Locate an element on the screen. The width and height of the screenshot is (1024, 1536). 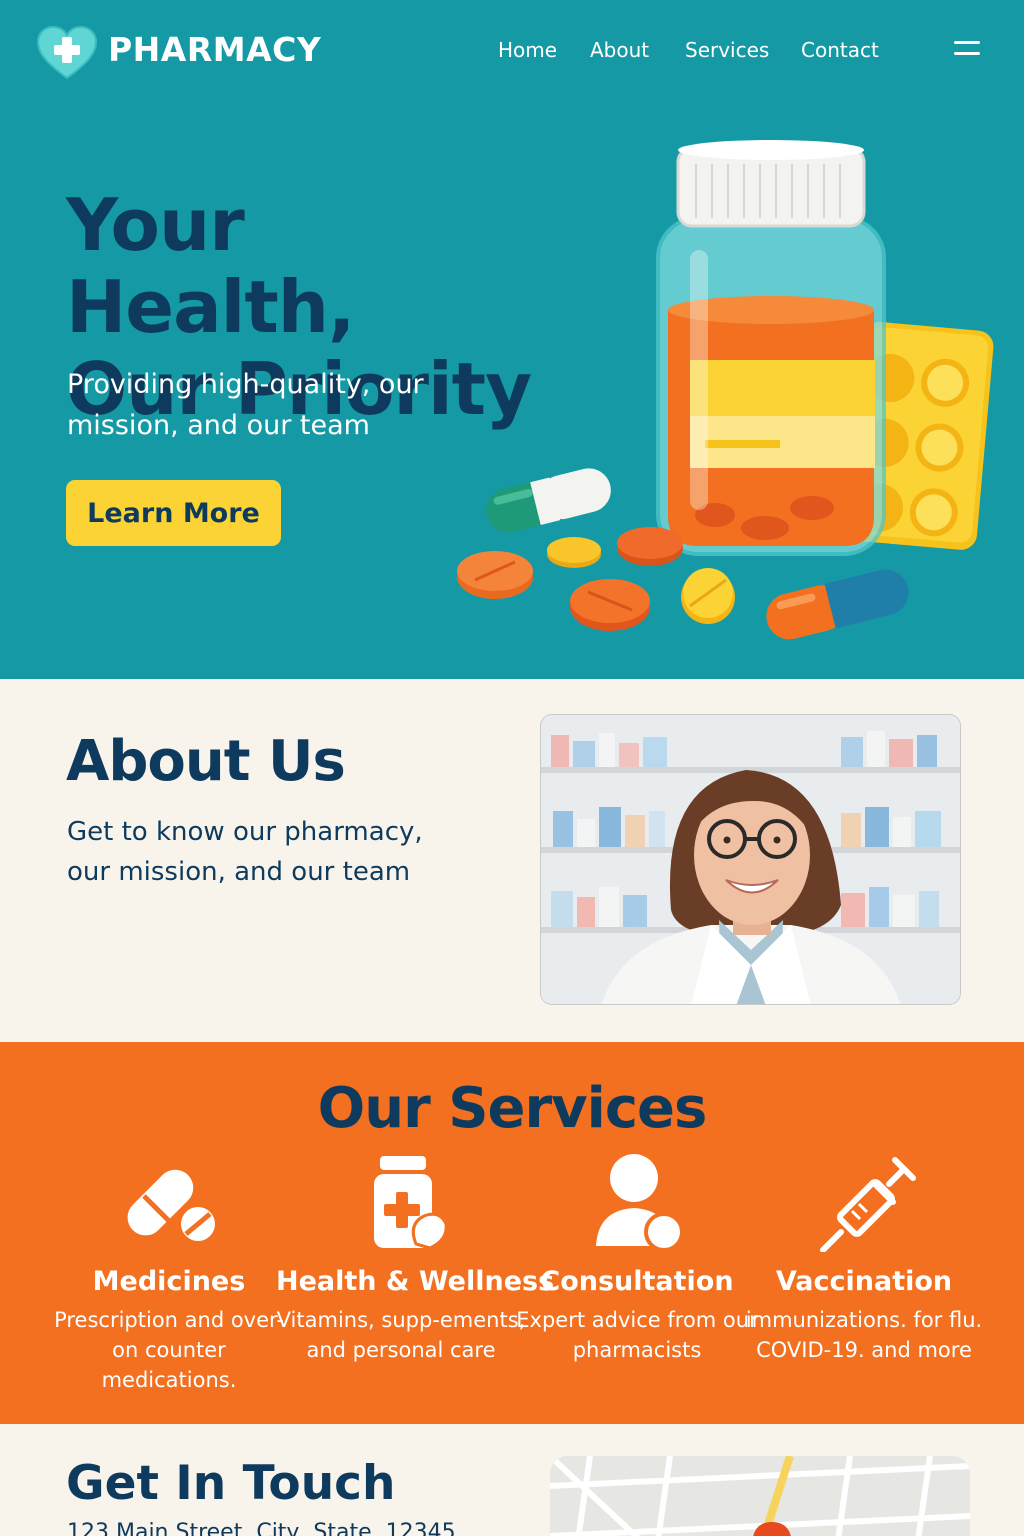
service-name: Consultation is located at coordinates (637, 1281).